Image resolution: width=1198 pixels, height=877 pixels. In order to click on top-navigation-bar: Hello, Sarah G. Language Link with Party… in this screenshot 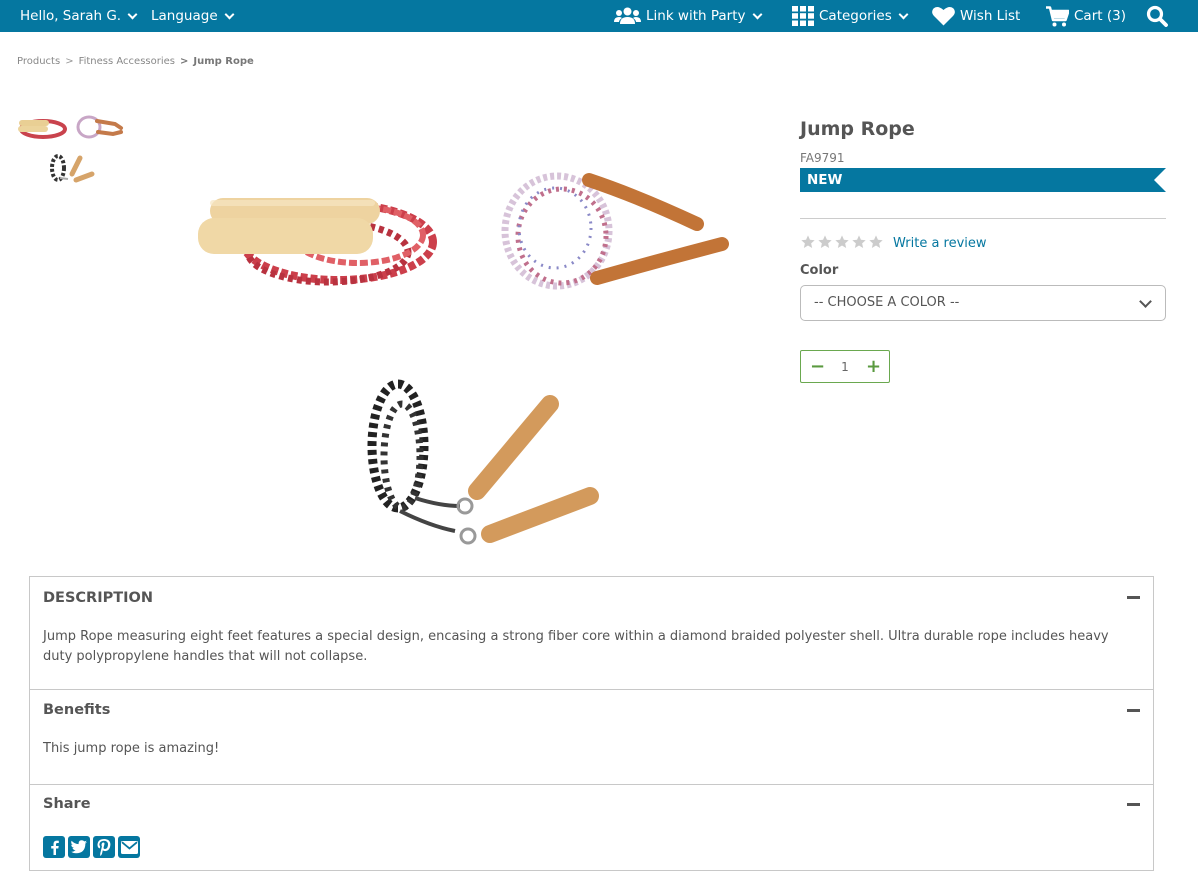, I will do `click(599, 16)`.